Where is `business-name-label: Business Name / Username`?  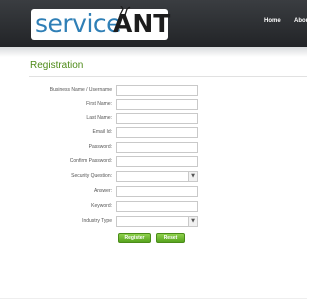 business-name-label: Business Name / Username is located at coordinates (80, 90).